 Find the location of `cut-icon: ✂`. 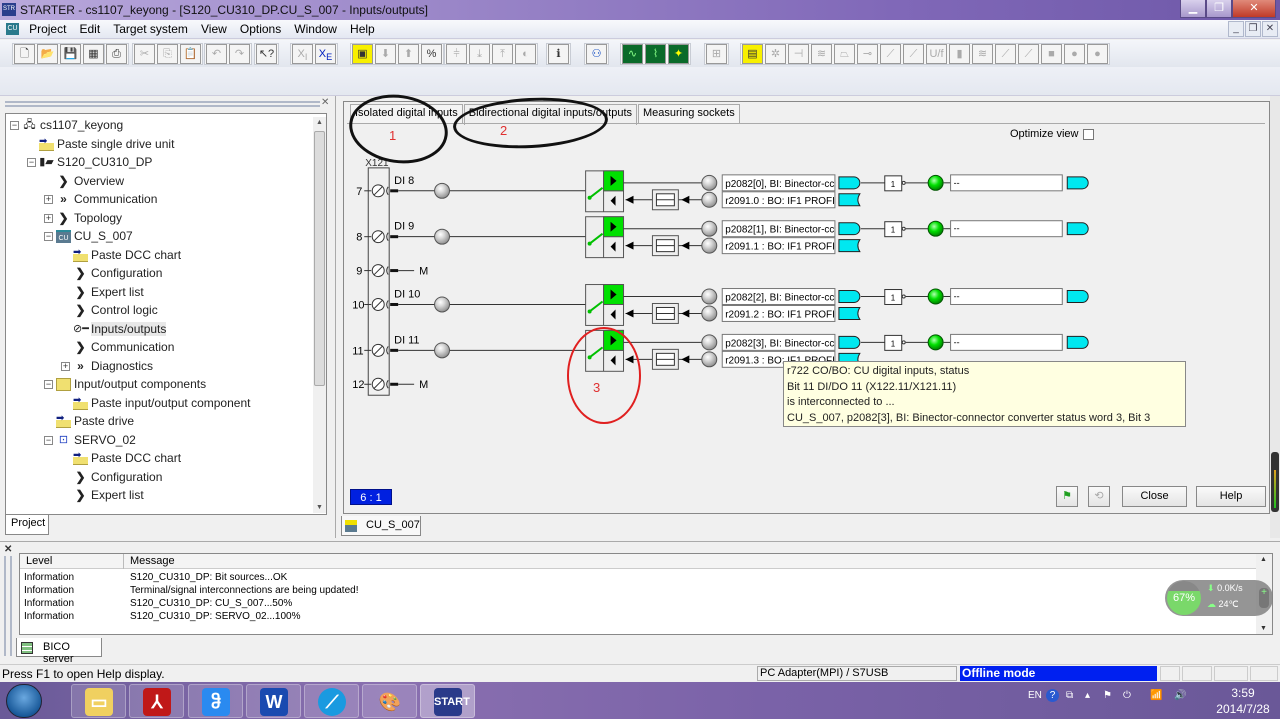

cut-icon: ✂ is located at coordinates (144, 54).